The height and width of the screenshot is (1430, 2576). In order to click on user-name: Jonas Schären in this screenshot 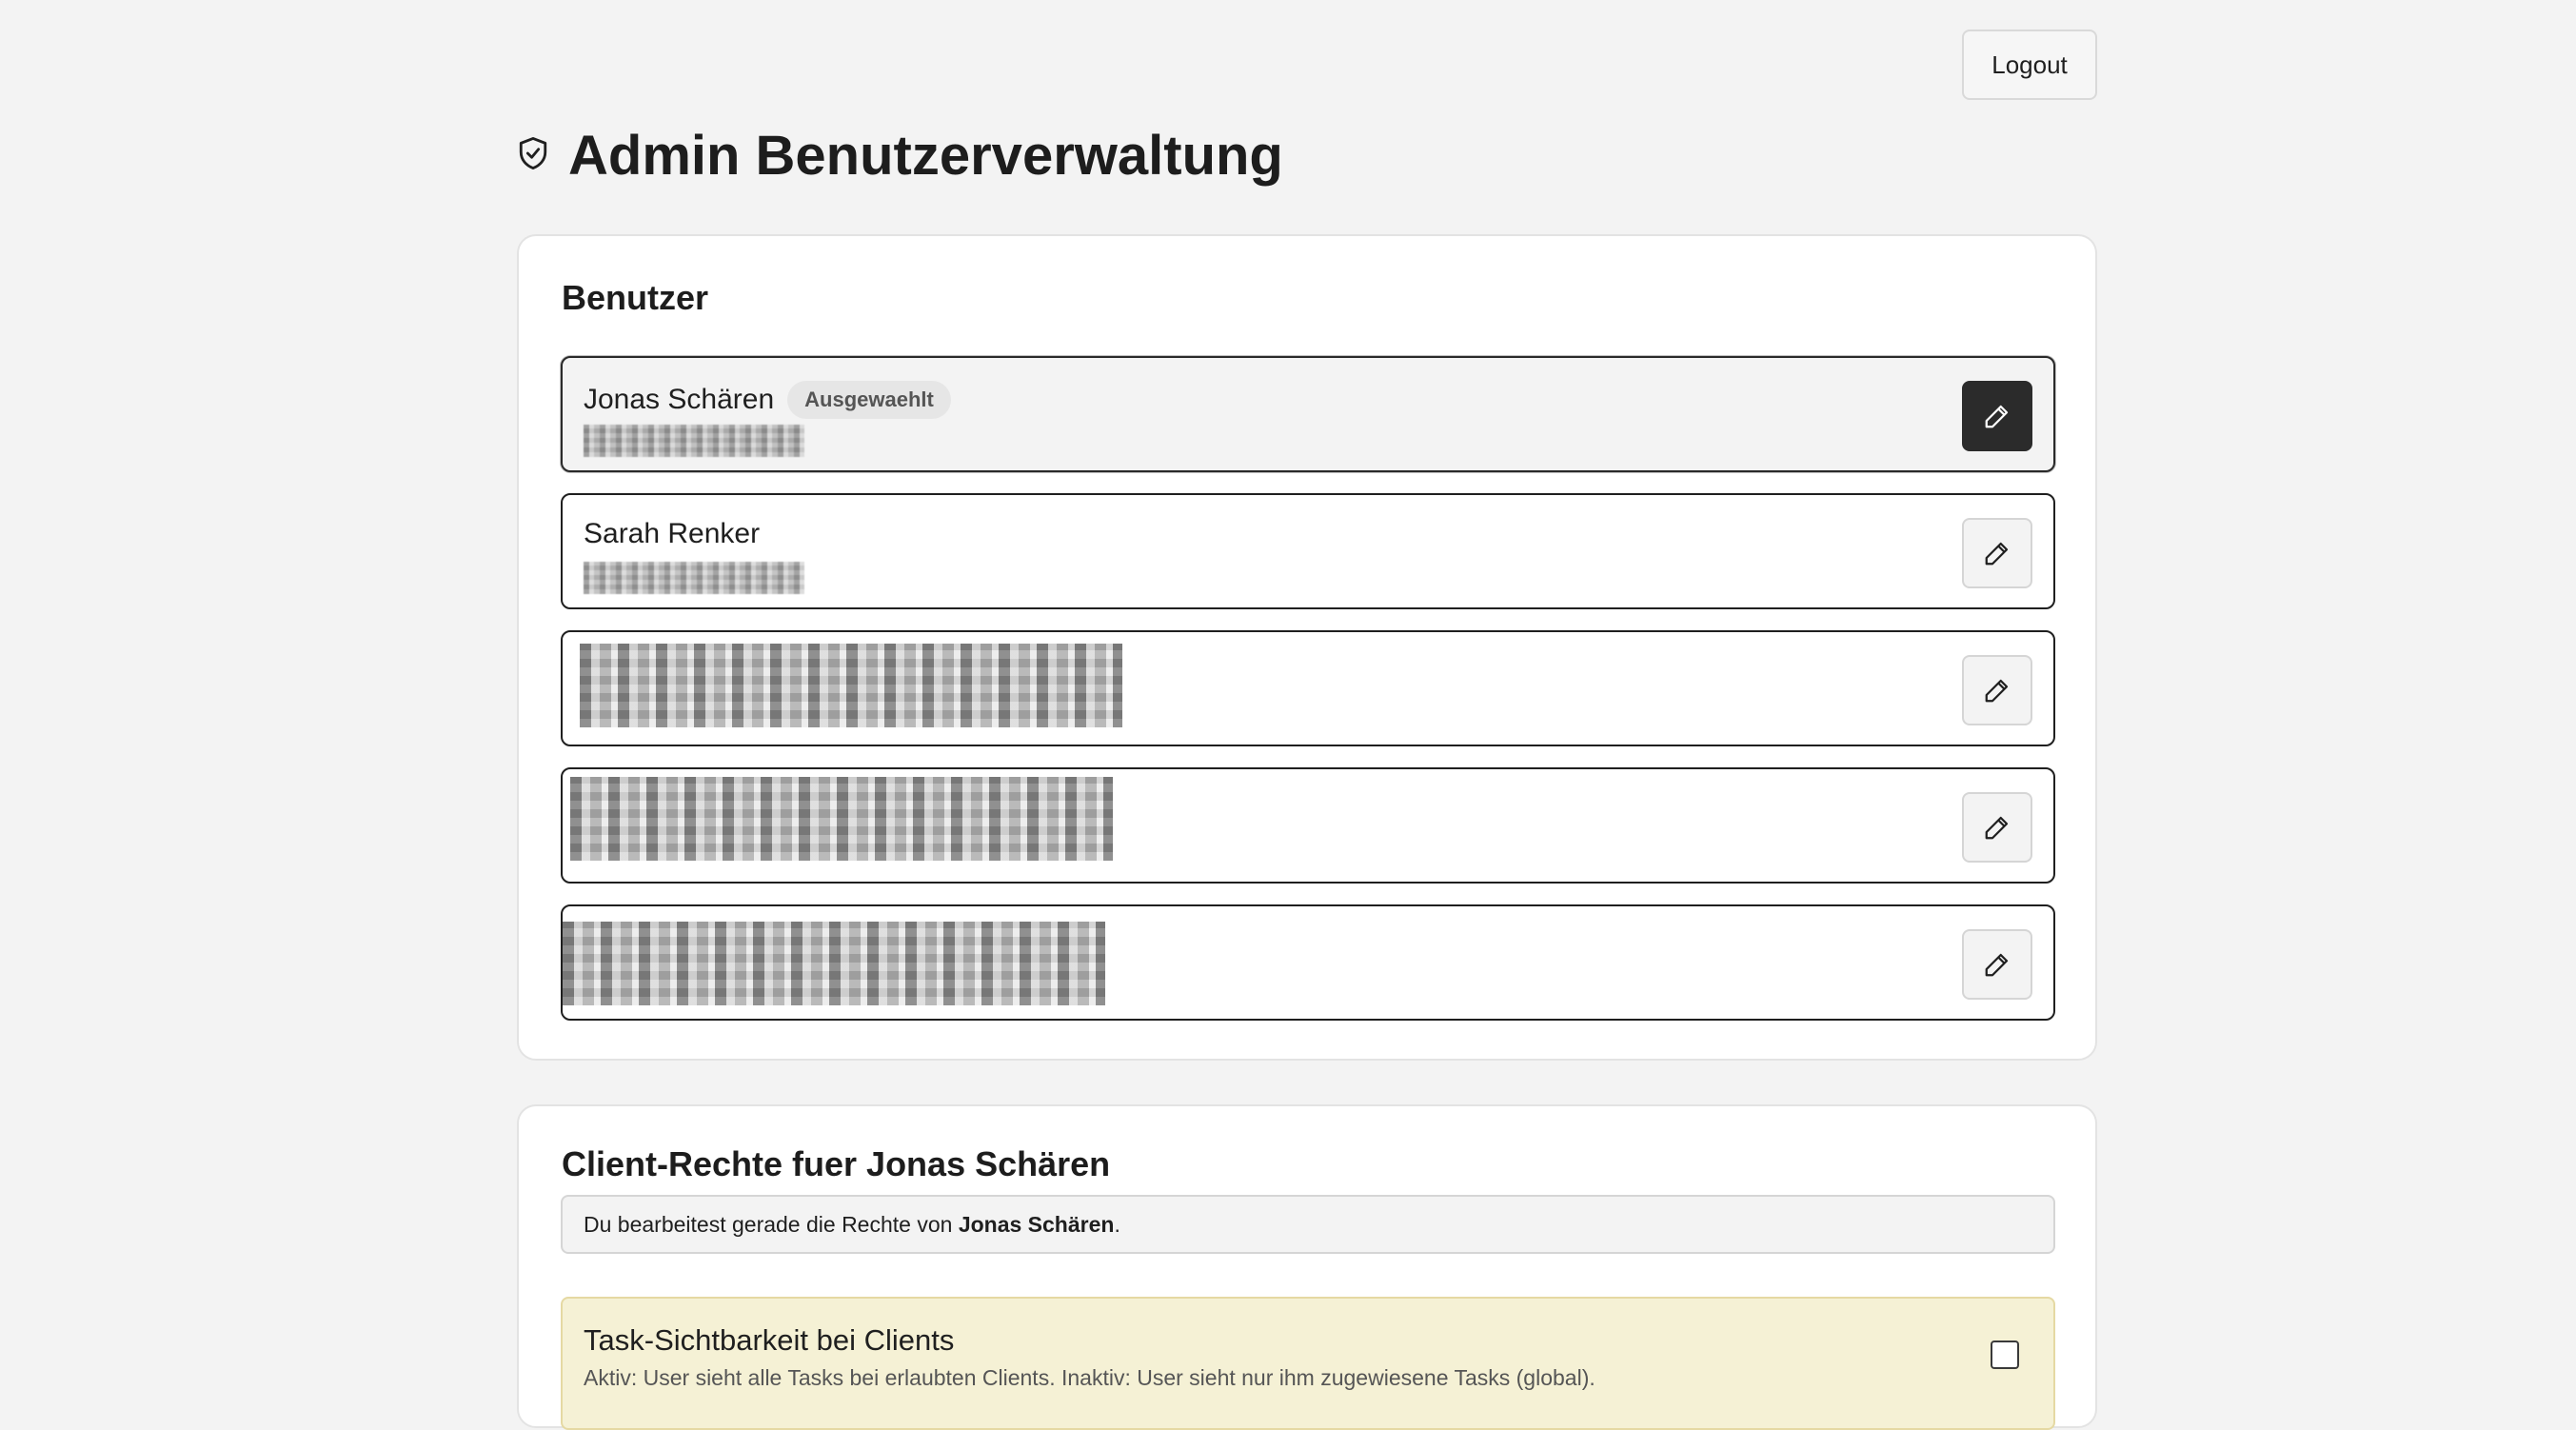, I will do `click(679, 399)`.